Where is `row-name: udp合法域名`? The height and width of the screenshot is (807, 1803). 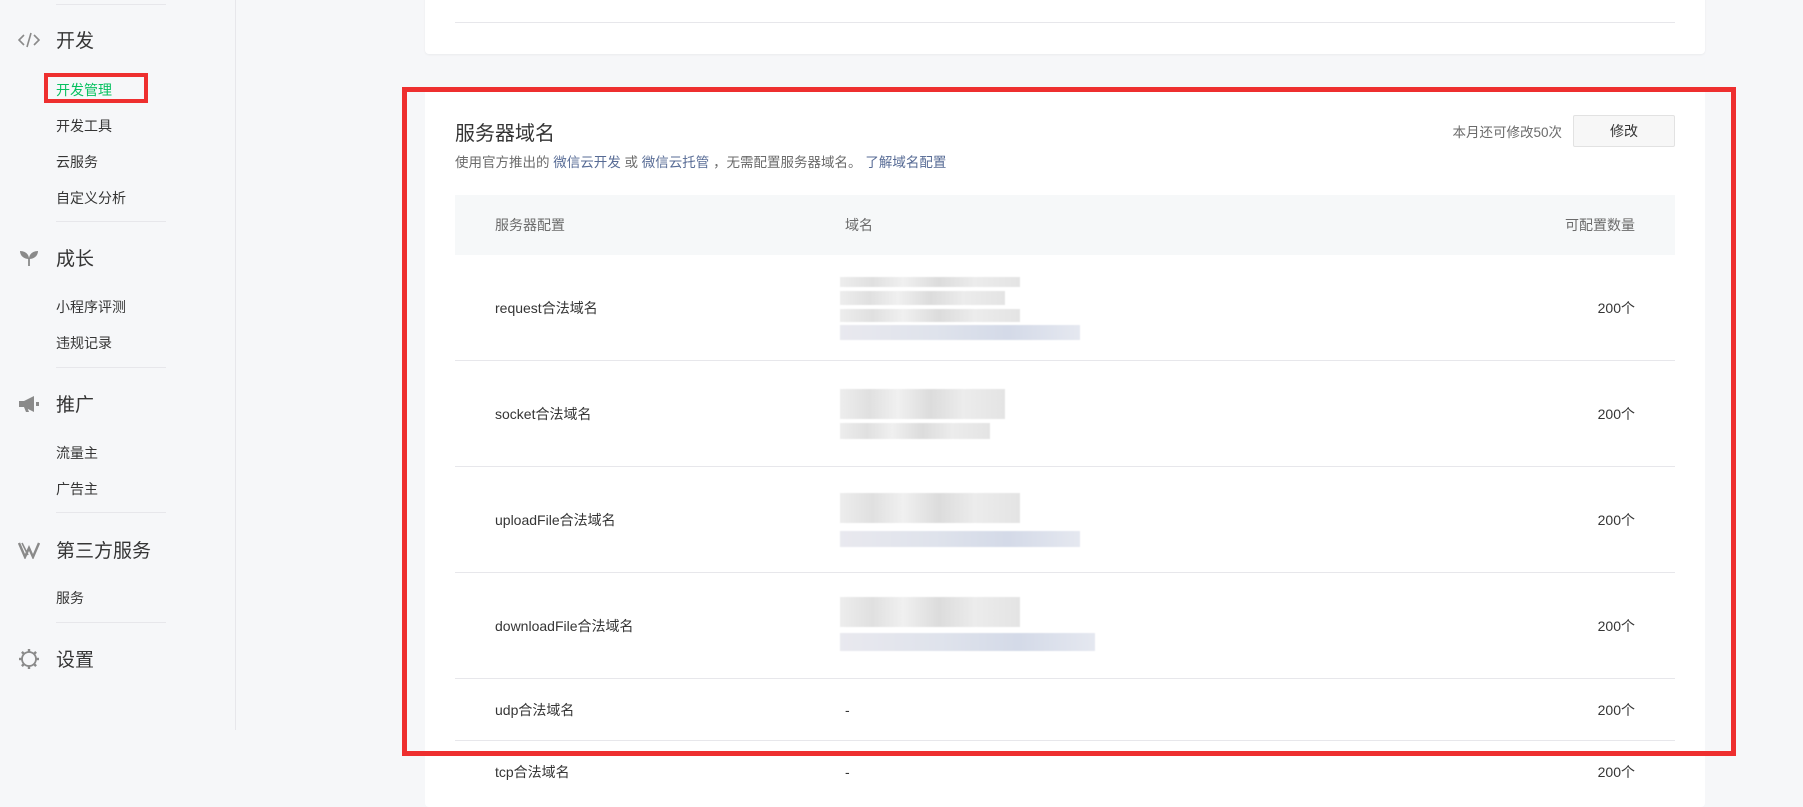
row-name: udp合法域名 is located at coordinates (535, 709).